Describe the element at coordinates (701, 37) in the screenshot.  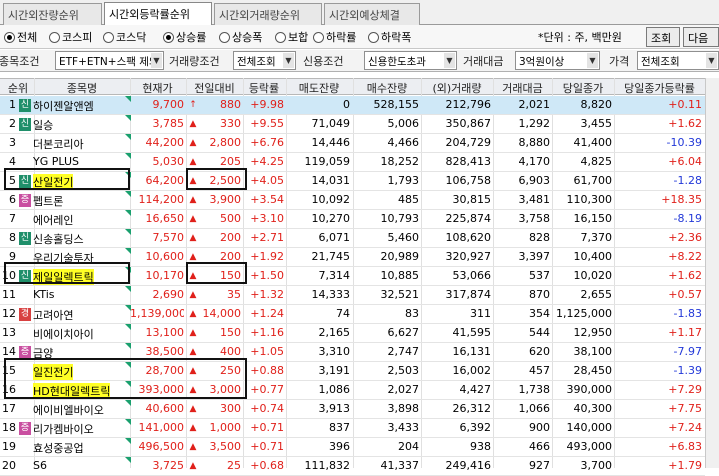
I see `next-button: 다음` at that location.